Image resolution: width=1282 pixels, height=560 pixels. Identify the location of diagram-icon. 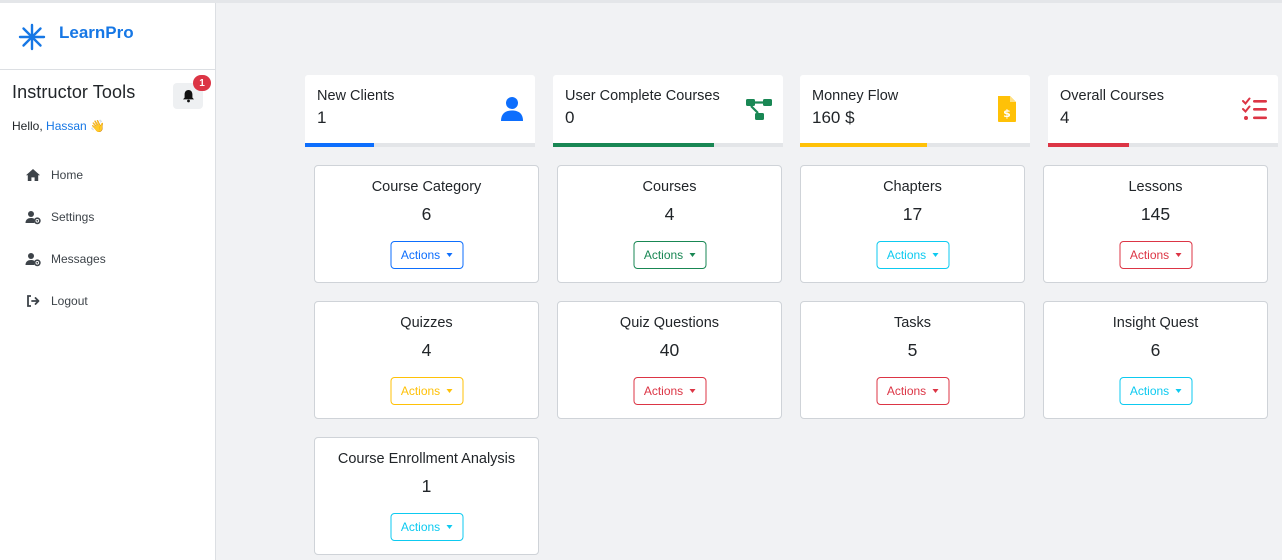
(759, 109).